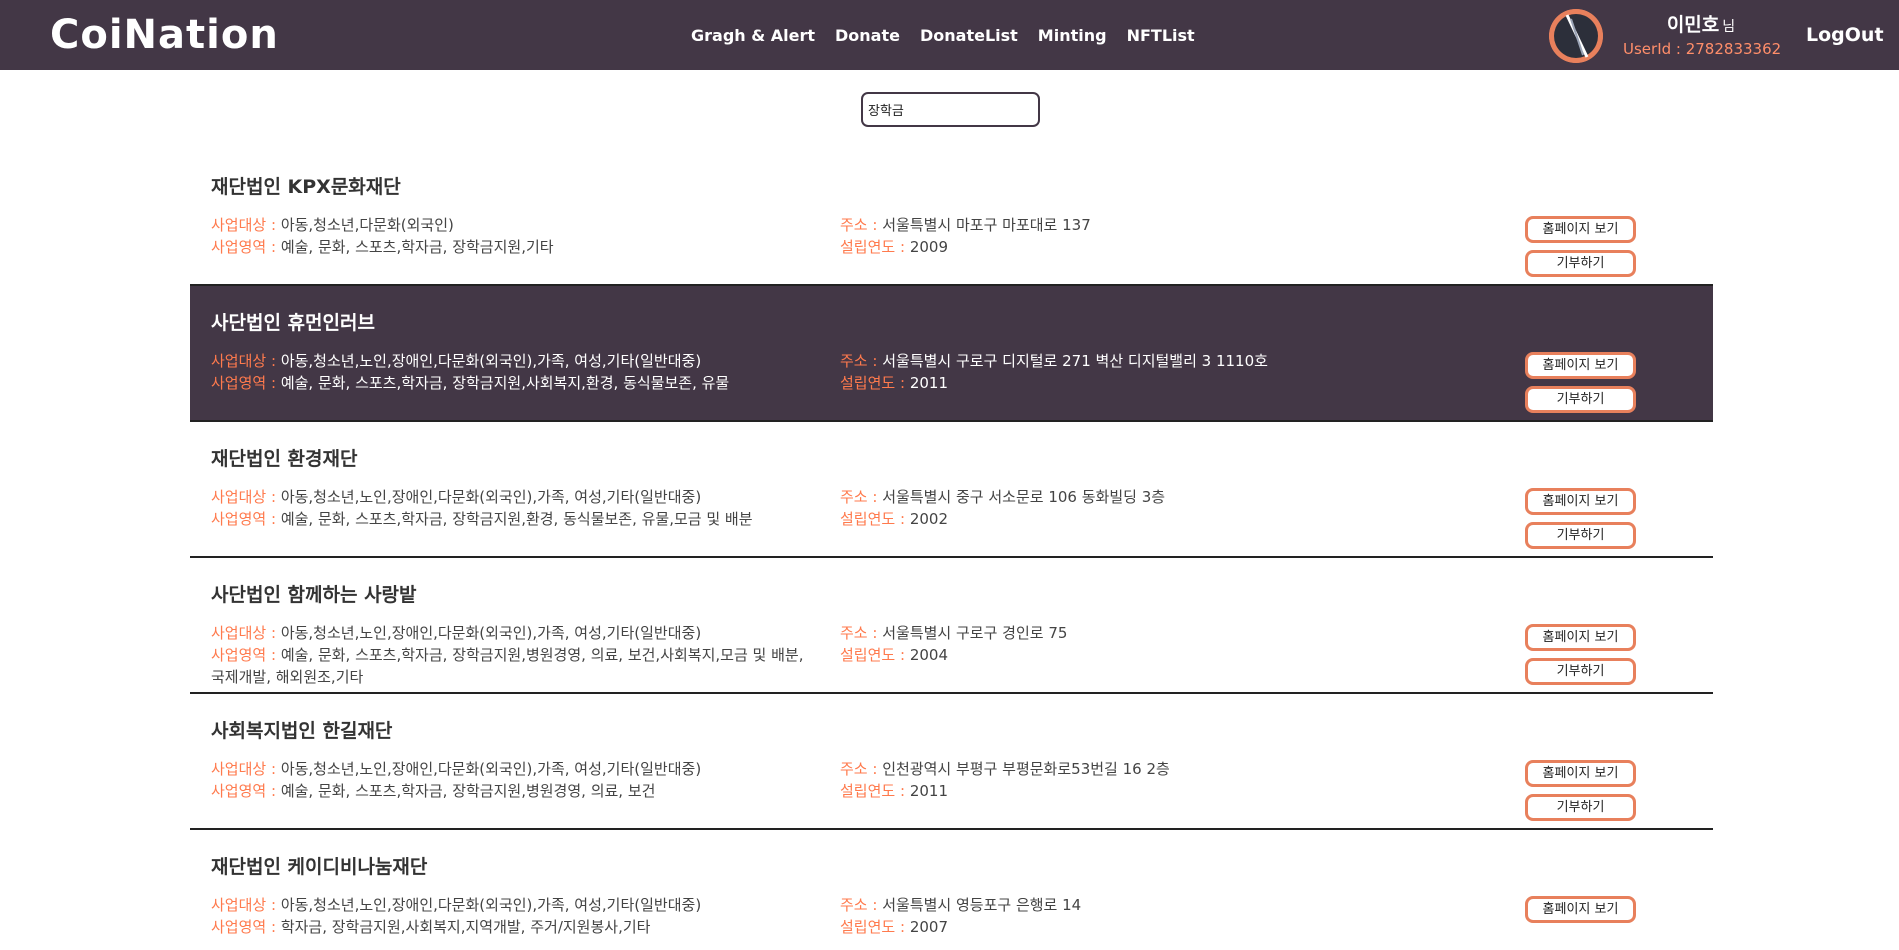 The width and height of the screenshot is (1899, 950). What do you see at coordinates (1161, 35) in the screenshot?
I see `nav-nftlist: NFTList` at bounding box center [1161, 35].